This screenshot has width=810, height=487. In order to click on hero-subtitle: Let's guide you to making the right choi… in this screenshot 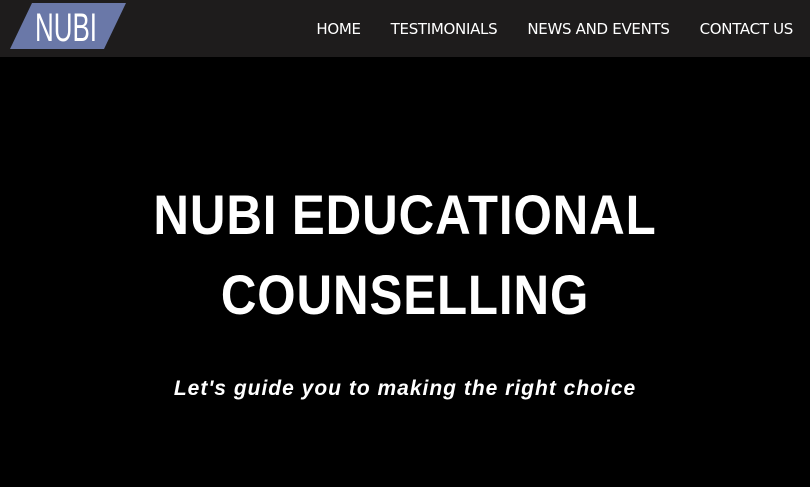, I will do `click(405, 388)`.